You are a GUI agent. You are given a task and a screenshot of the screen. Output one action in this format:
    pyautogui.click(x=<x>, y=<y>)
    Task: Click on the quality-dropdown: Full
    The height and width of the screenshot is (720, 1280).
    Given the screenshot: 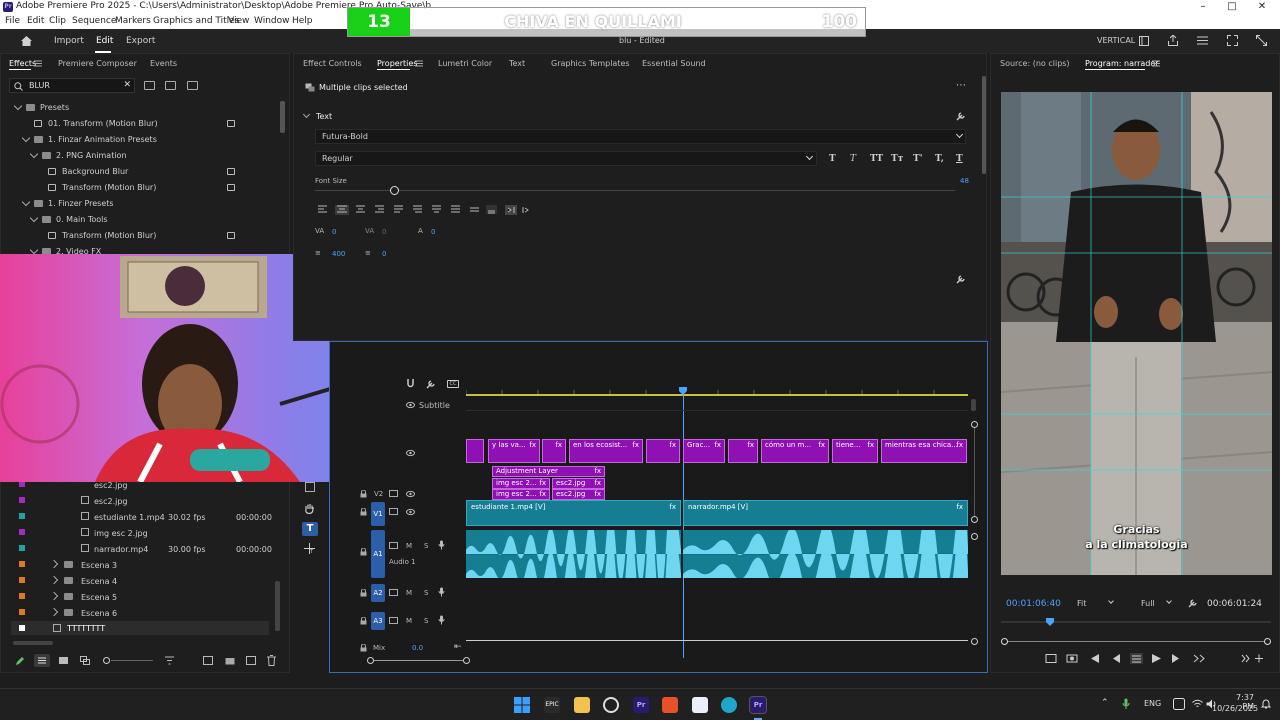 What is the action you would take?
    pyautogui.click(x=1148, y=603)
    